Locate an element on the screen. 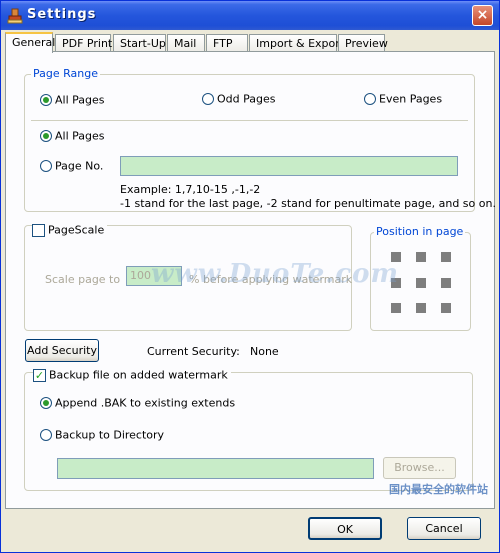 The image size is (500, 553). page-no-radio: Page No. is located at coordinates (71, 166).